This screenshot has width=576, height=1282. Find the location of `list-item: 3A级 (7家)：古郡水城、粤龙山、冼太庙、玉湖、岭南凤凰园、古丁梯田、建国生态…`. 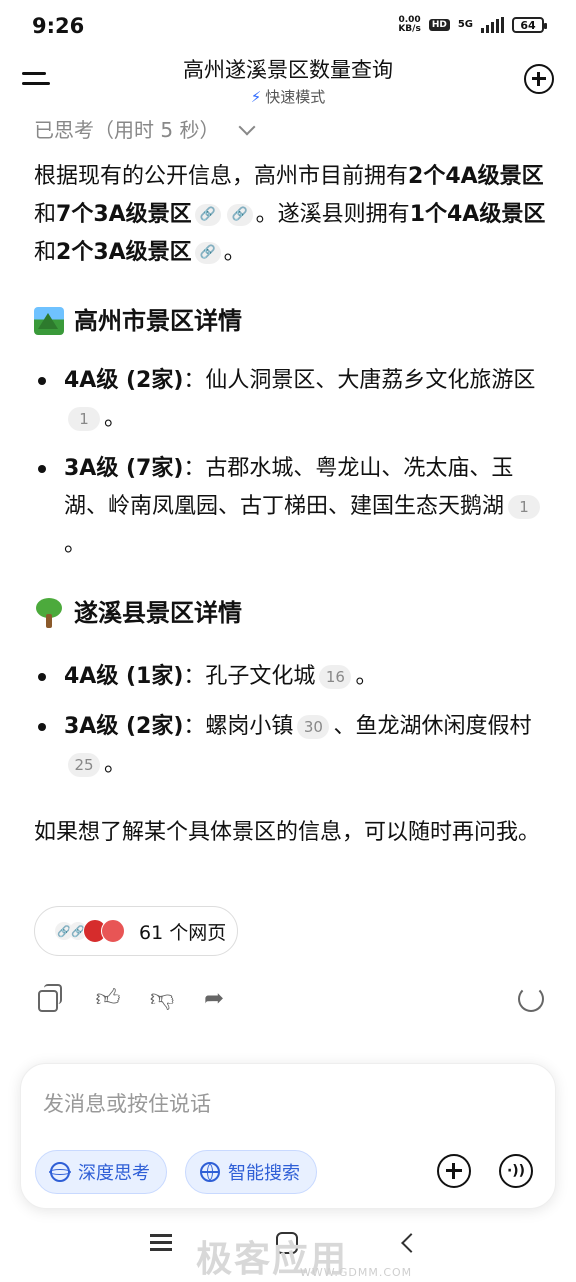

list-item: 3A级 (7家)：古郡水城、粤龙山、冼太庙、玉湖、岭南凤凰园、古丁梯田、建国生态… is located at coordinates (290, 507).